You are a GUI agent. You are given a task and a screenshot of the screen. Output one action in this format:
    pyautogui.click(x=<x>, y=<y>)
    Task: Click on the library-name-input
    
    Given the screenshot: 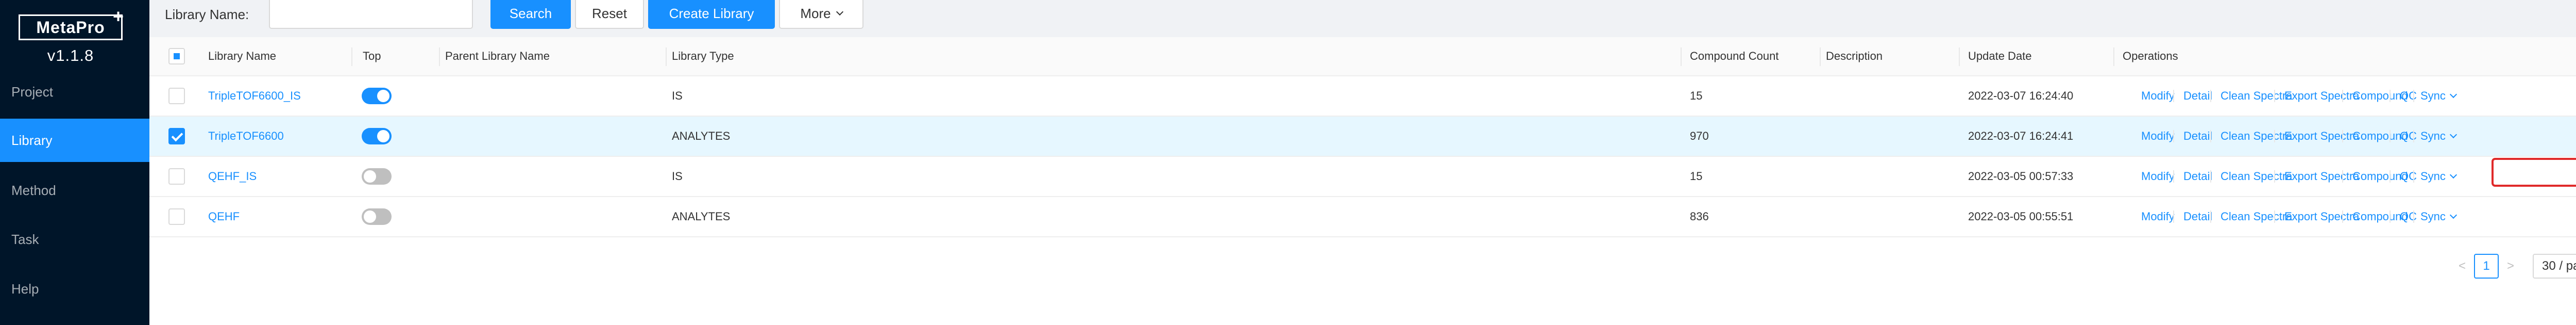 What is the action you would take?
    pyautogui.click(x=371, y=15)
    